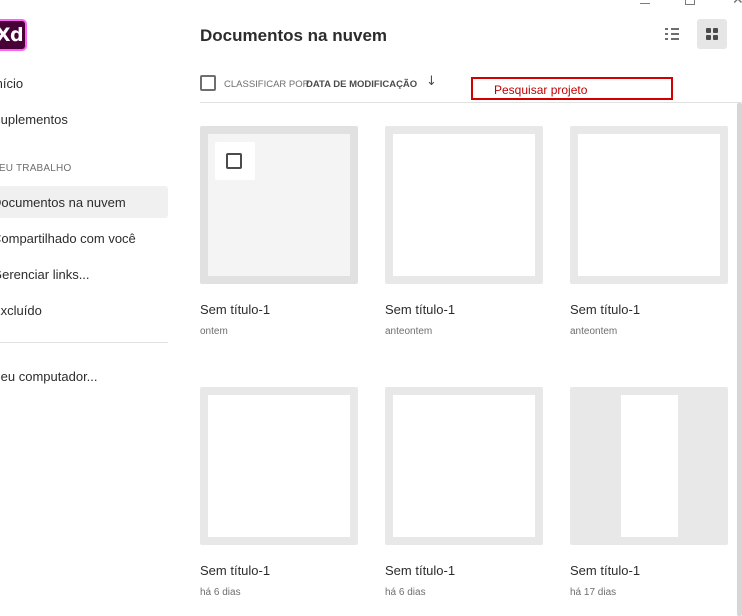 The image size is (742, 616). What do you see at coordinates (11, 83) in the screenshot?
I see `sidebar-item-home: Início` at bounding box center [11, 83].